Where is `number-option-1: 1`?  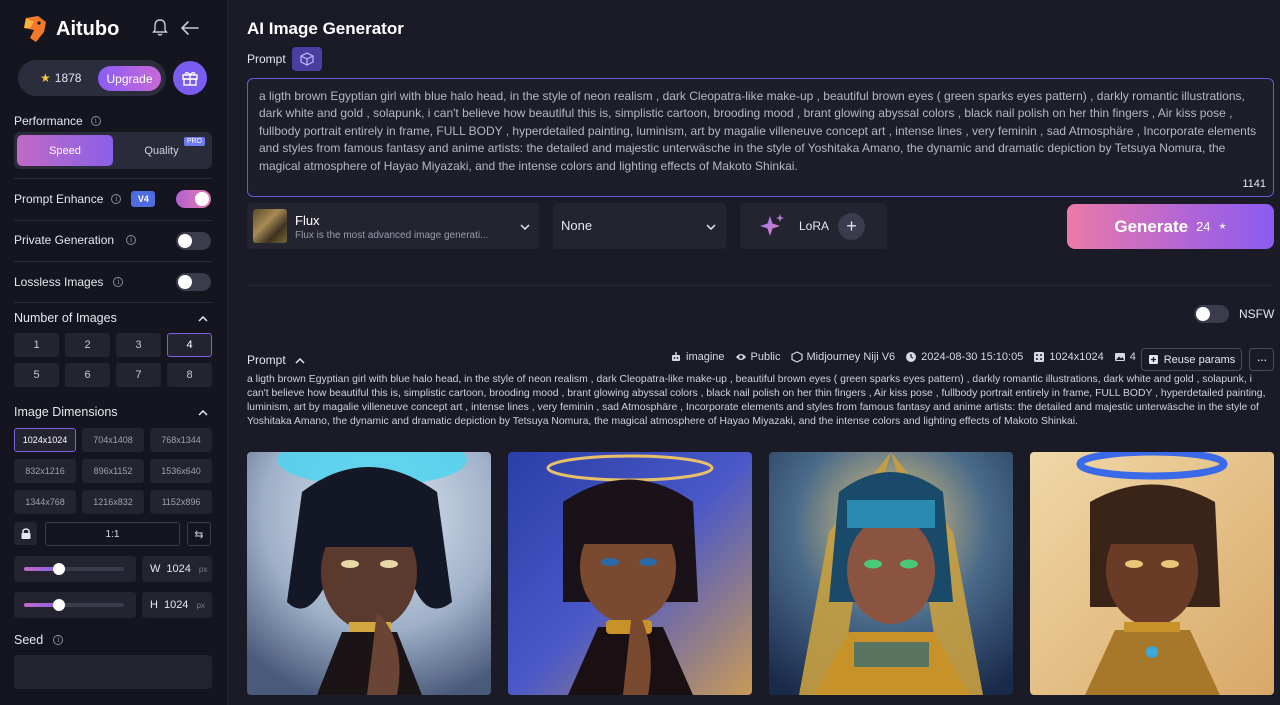 number-option-1: 1 is located at coordinates (36, 345).